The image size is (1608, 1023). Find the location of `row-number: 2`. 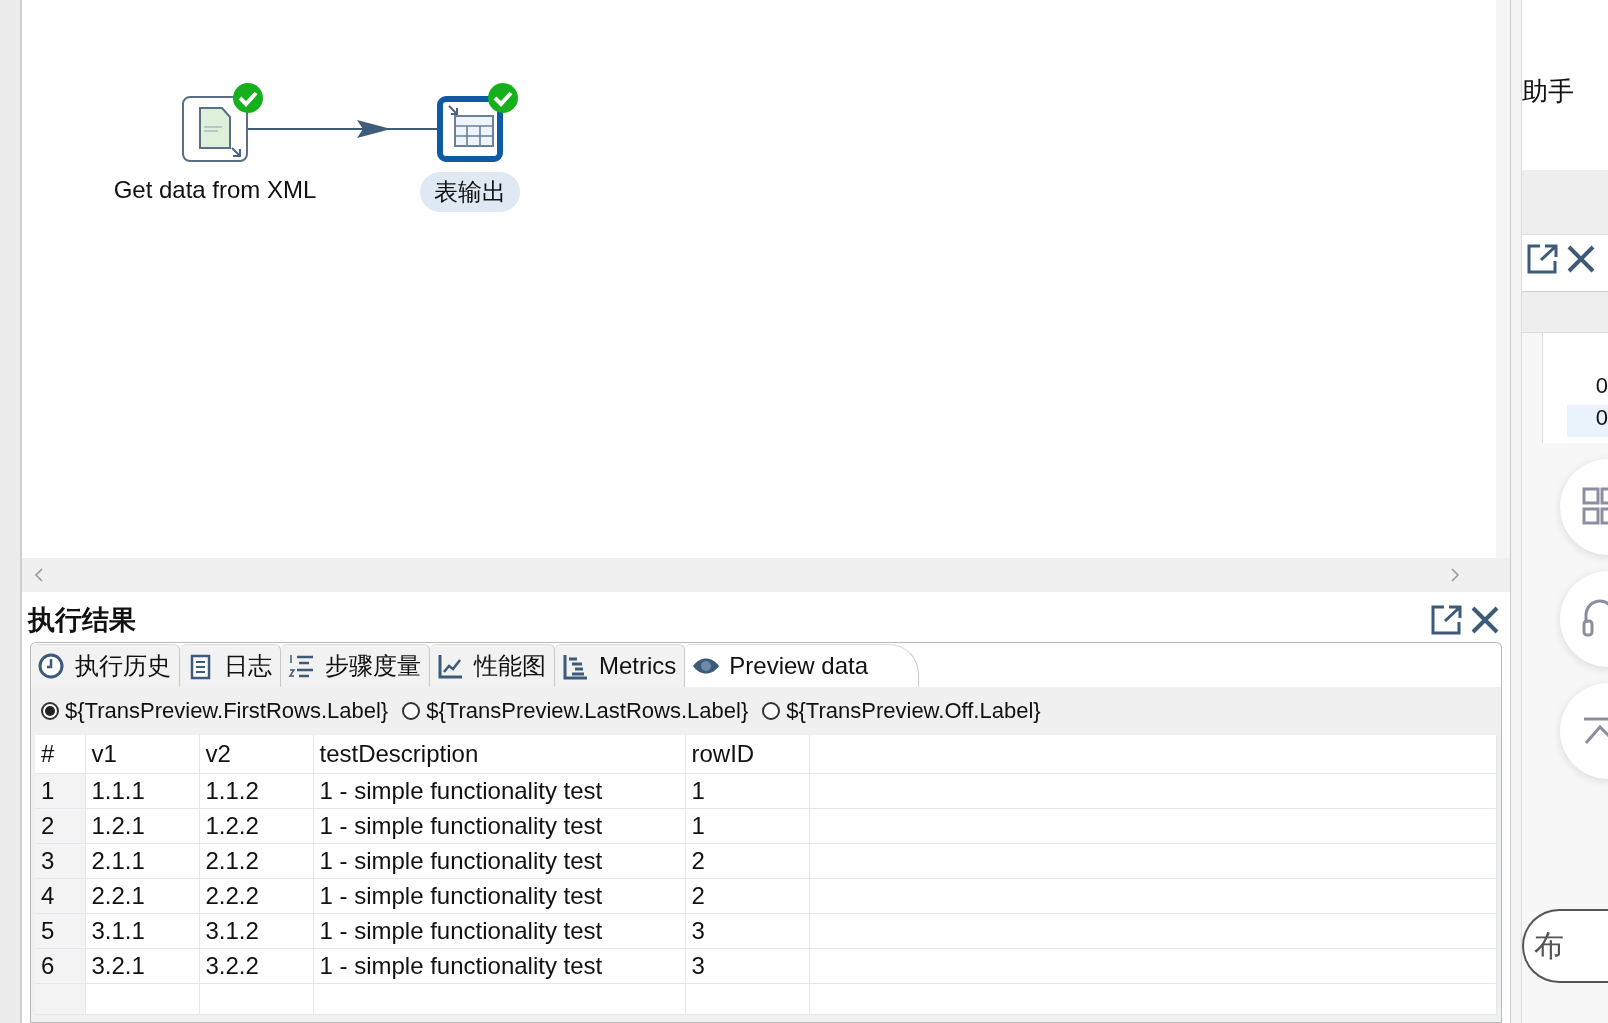

row-number: 2 is located at coordinates (60, 826).